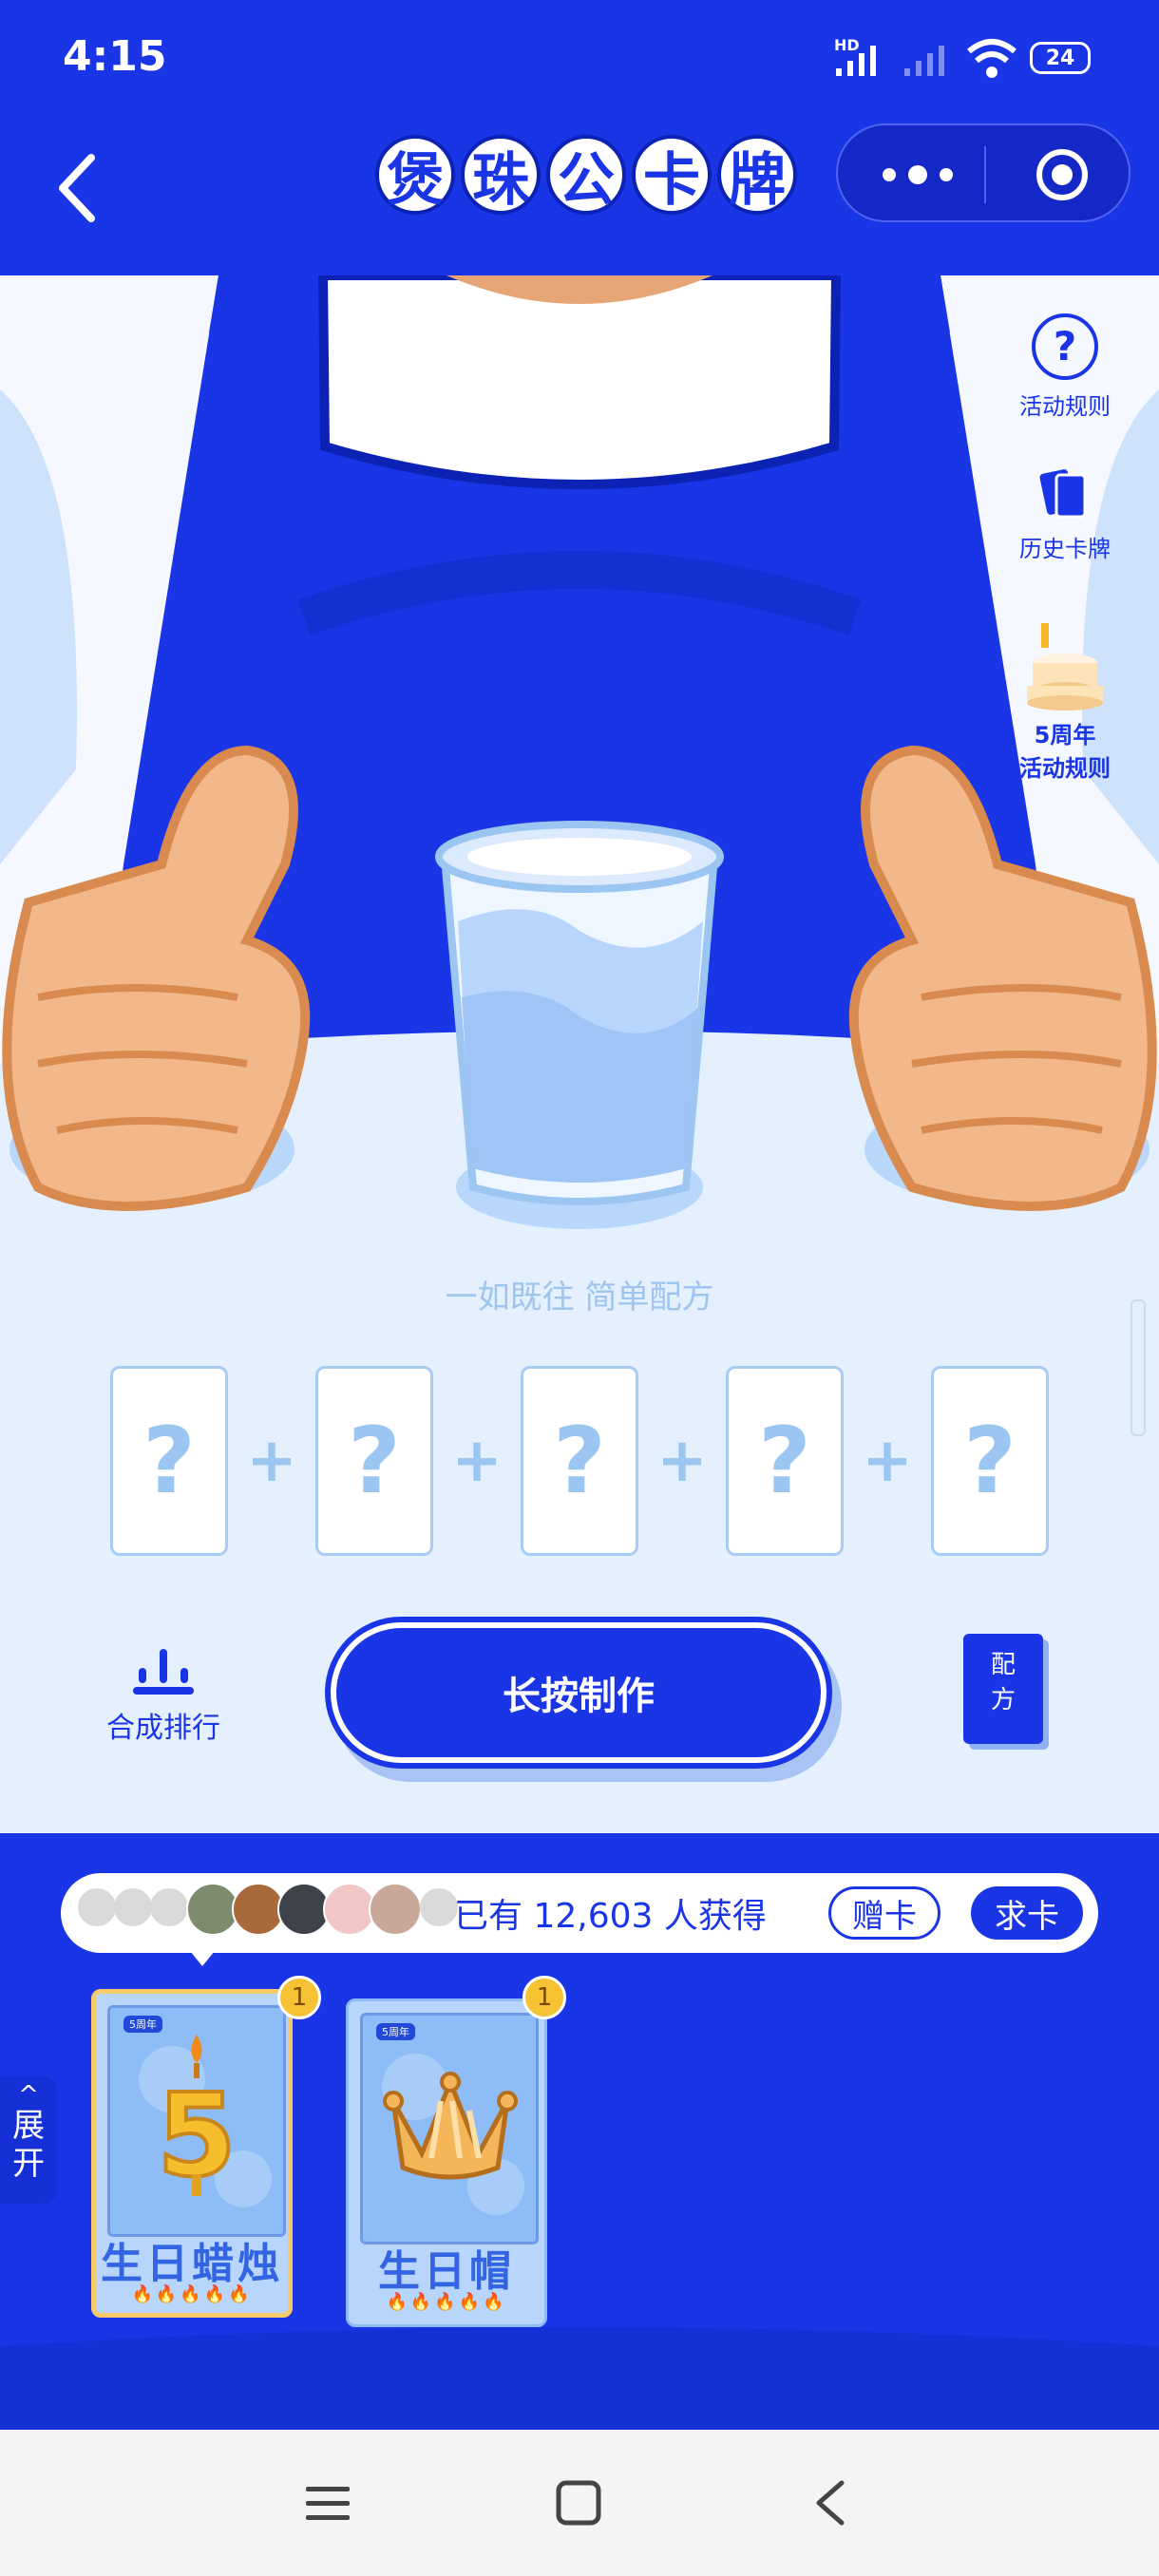 This screenshot has height=2576, width=1159. I want to click on home-square-icon, so click(578, 2503).